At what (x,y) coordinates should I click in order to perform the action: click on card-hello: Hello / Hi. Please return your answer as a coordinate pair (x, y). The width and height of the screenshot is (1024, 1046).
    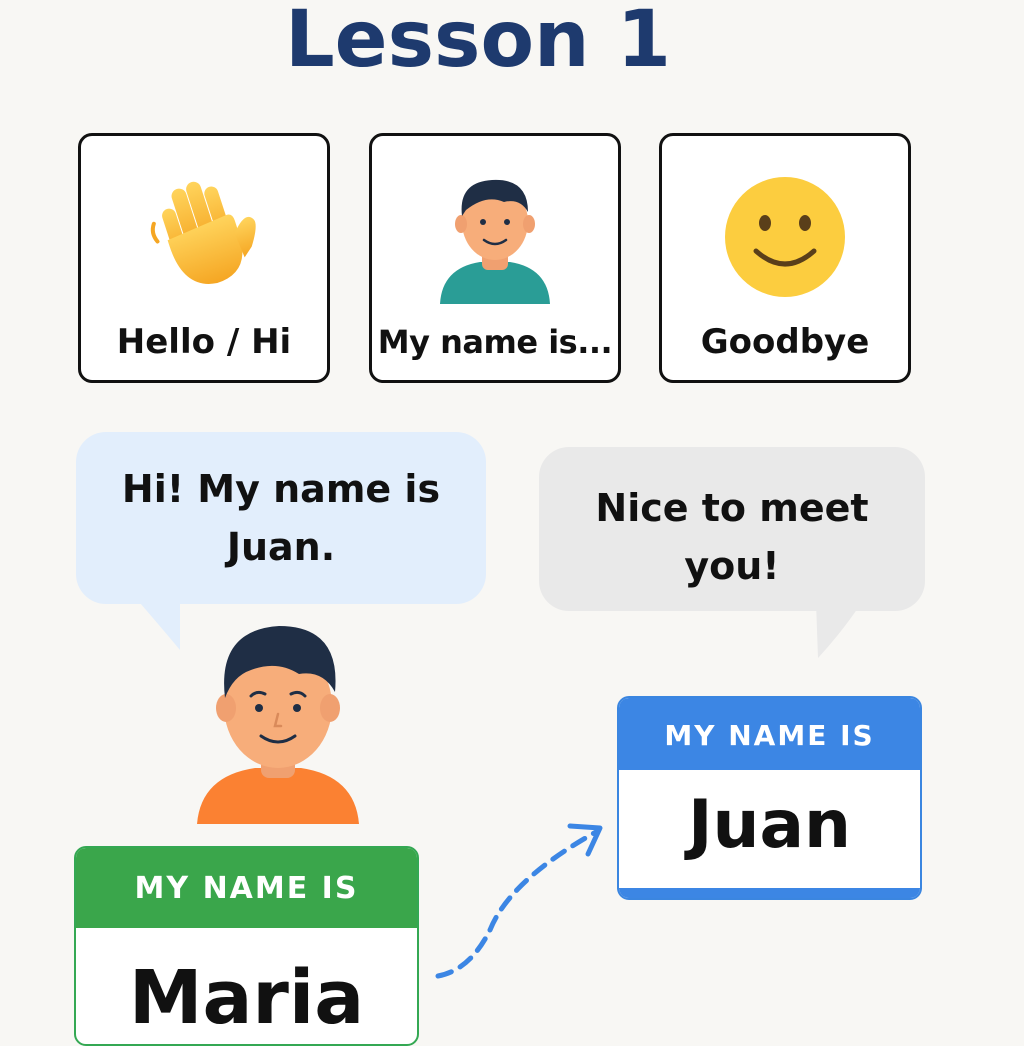
    Looking at the image, I should click on (204, 258).